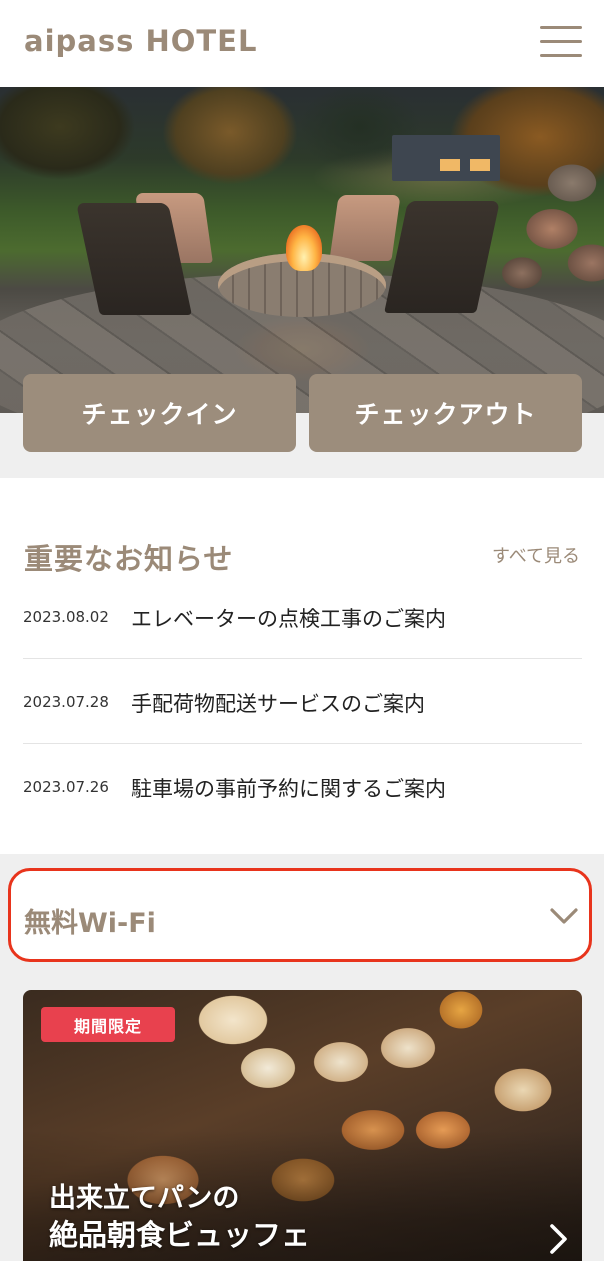 Image resolution: width=604 pixels, height=1261 pixels. Describe the element at coordinates (446, 158) in the screenshot. I see `hero-house` at that location.